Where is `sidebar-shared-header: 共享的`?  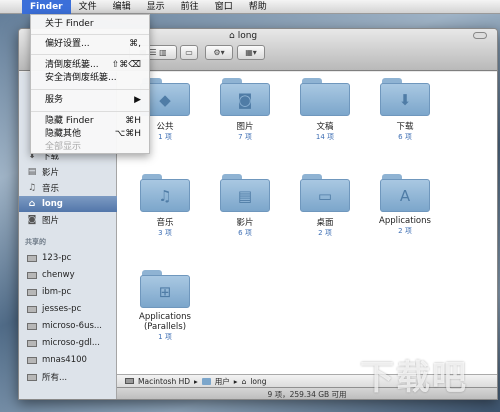 sidebar-shared-header: 共享的 is located at coordinates (35, 242).